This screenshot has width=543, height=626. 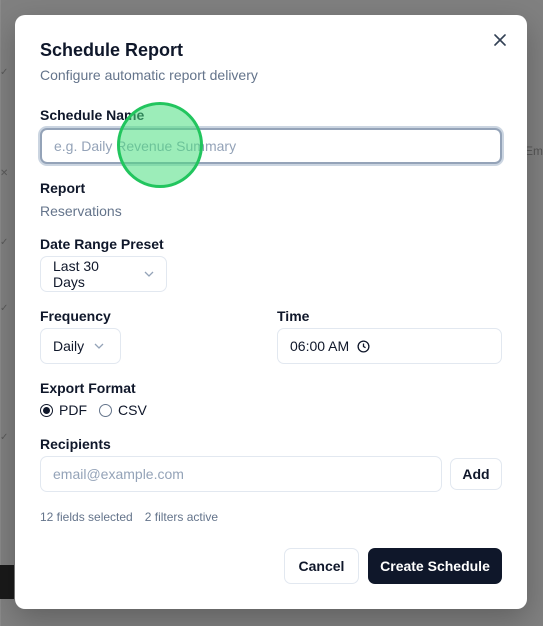 I want to click on report-value: Reservations, so click(x=81, y=211).